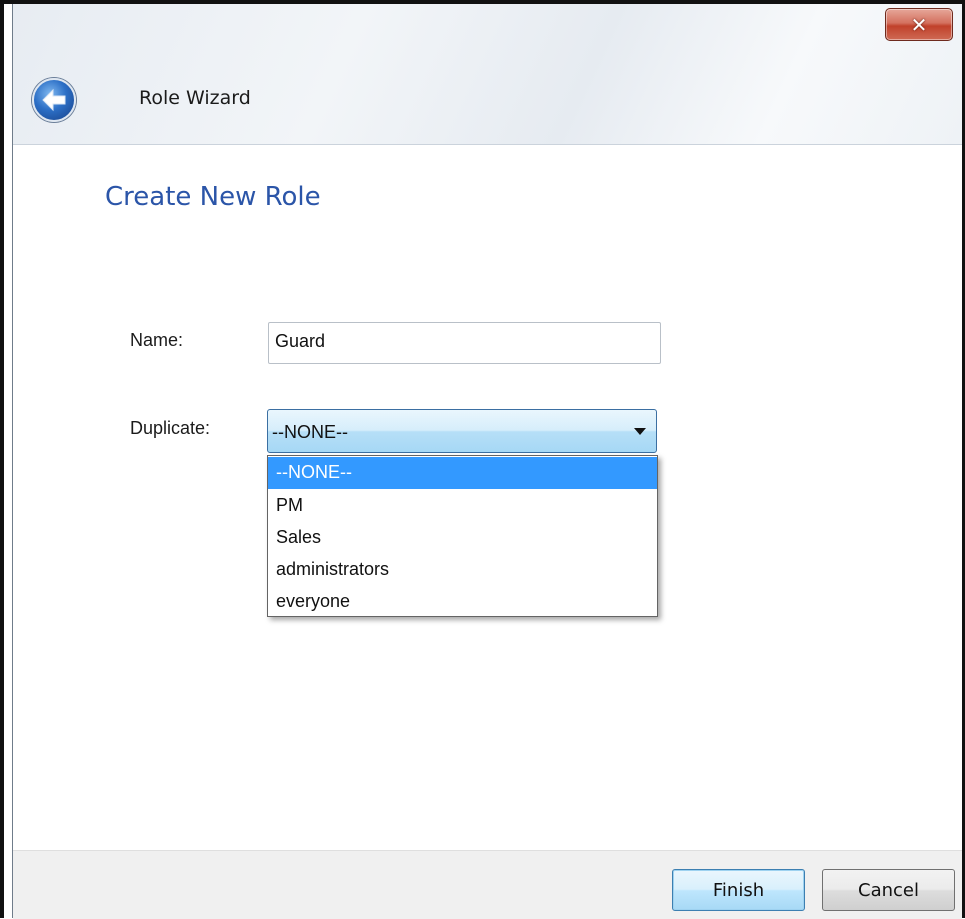 The image size is (965, 919). What do you see at coordinates (462, 506) in the screenshot?
I see `dropdown-option-pm: PM` at bounding box center [462, 506].